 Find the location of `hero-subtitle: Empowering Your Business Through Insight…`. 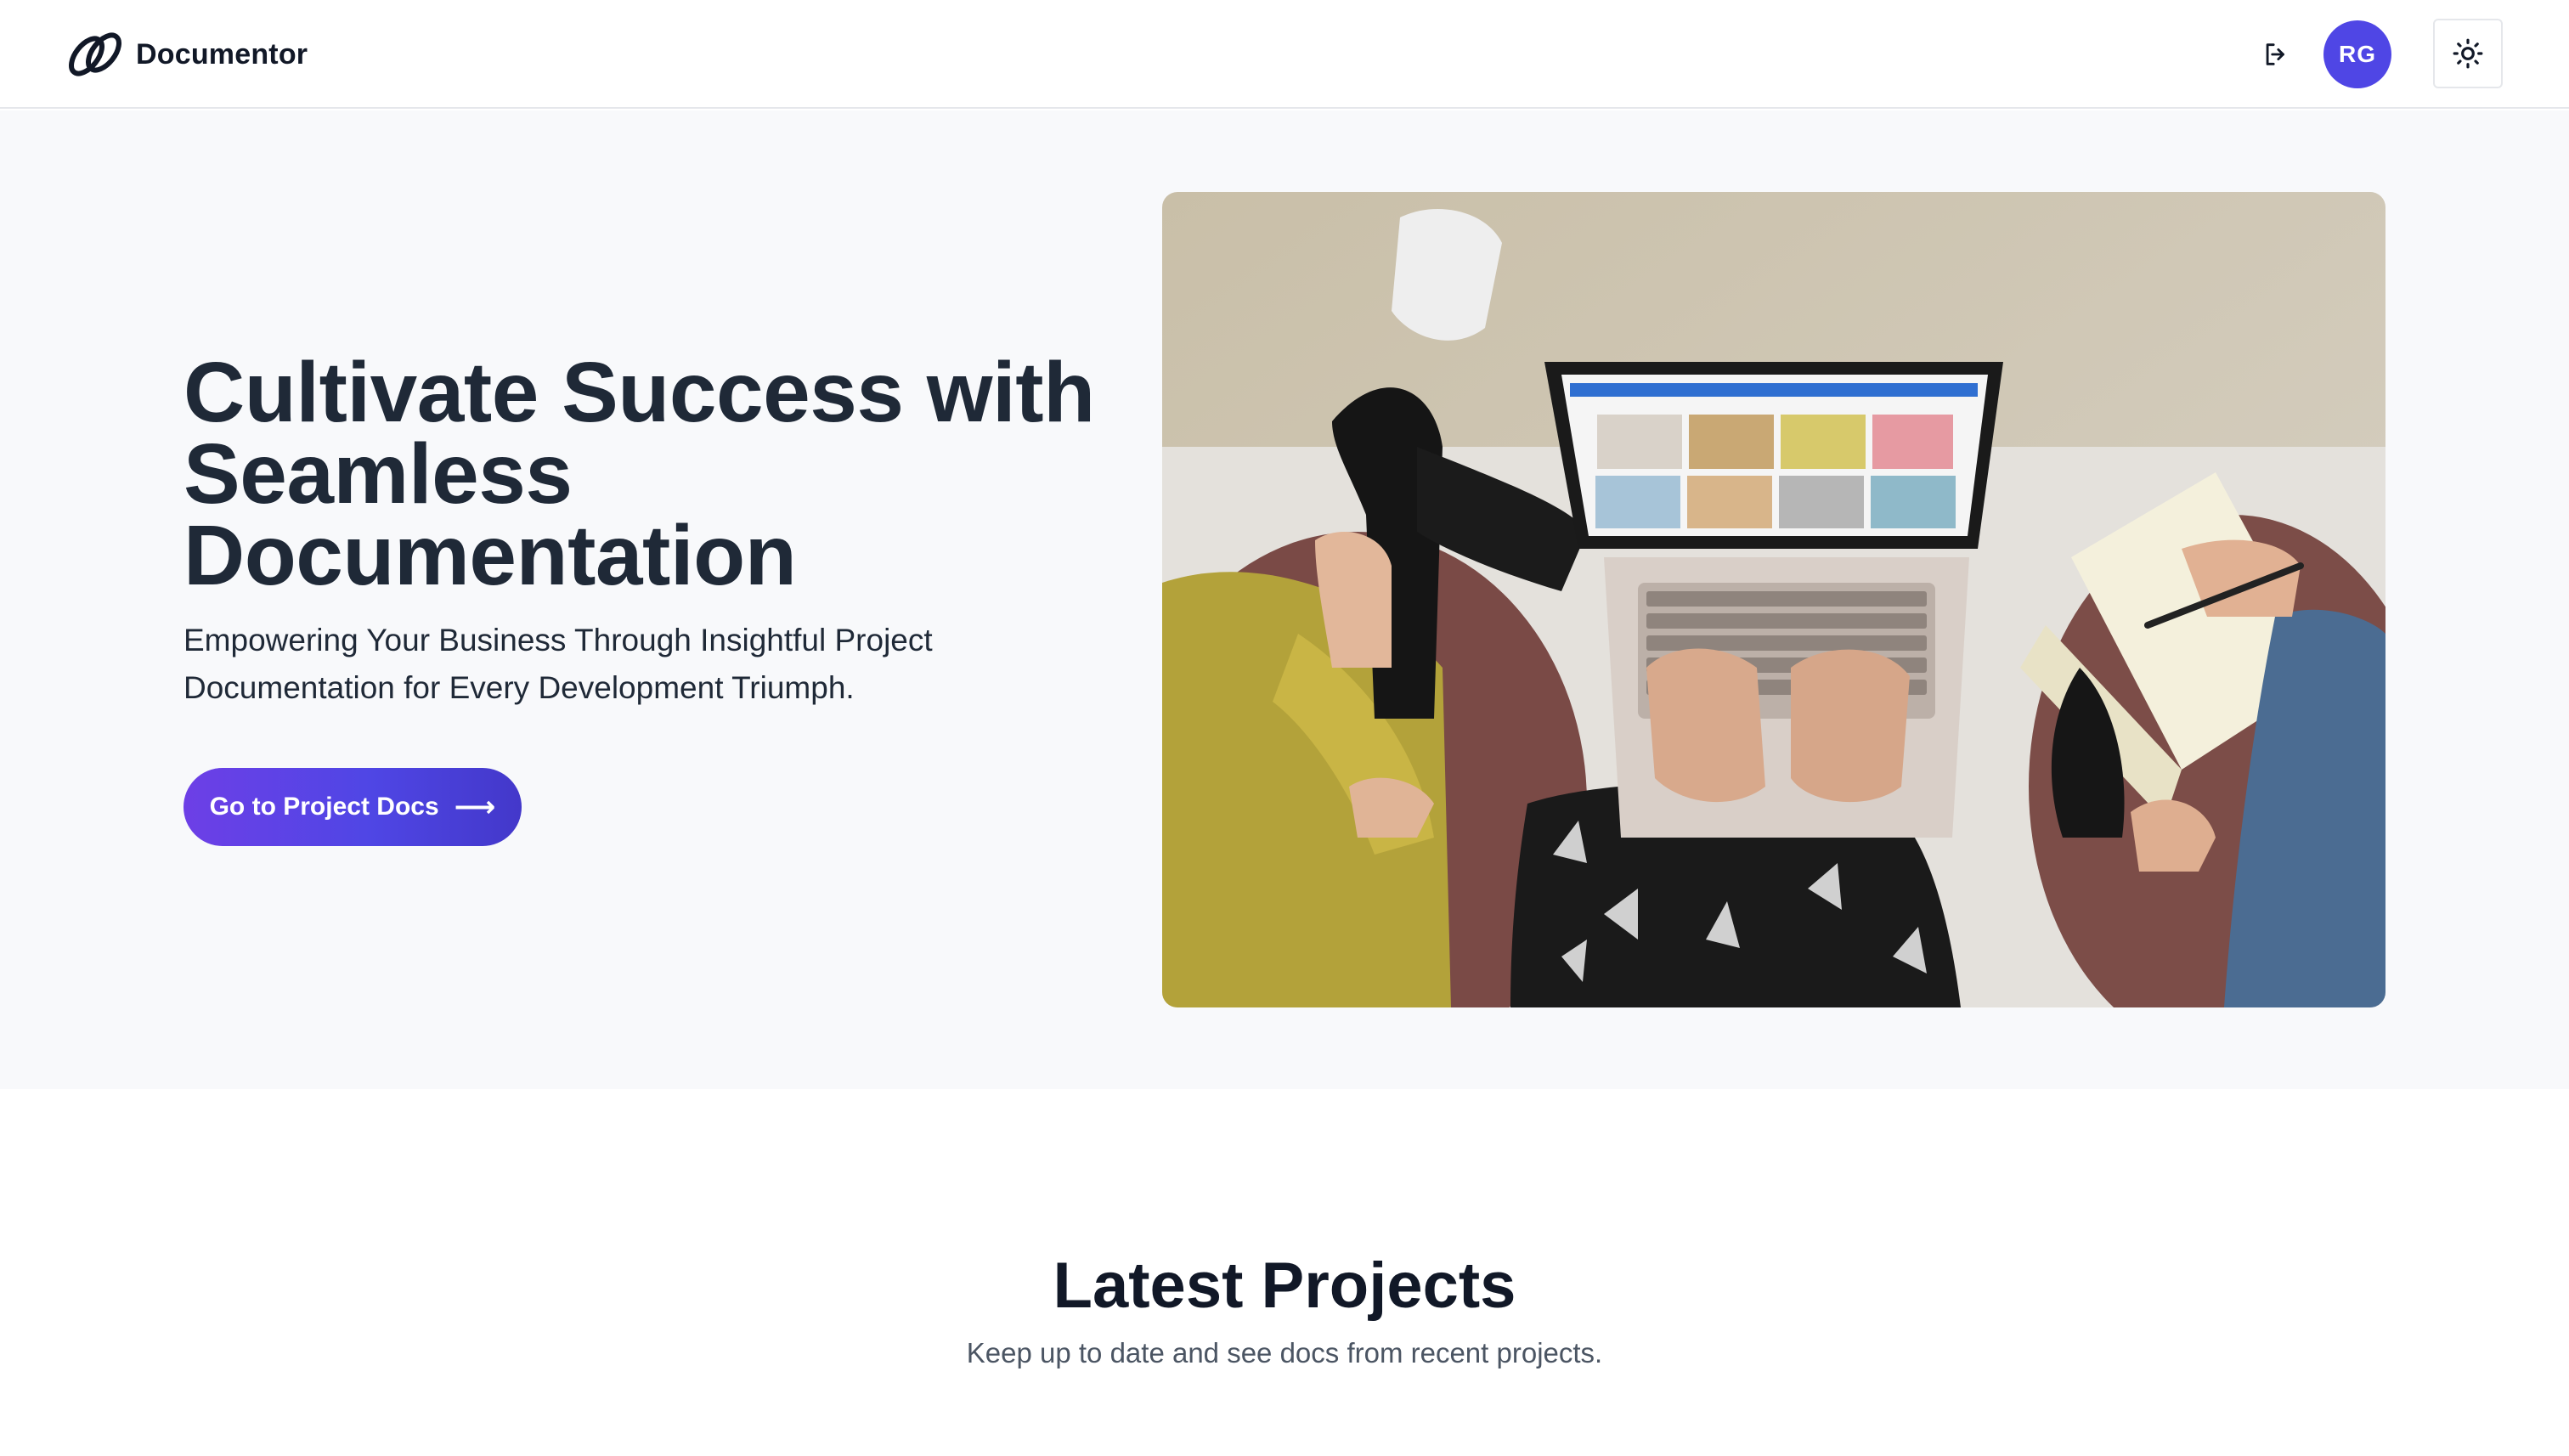

hero-subtitle: Empowering Your Business Through Insight… is located at coordinates (558, 664).